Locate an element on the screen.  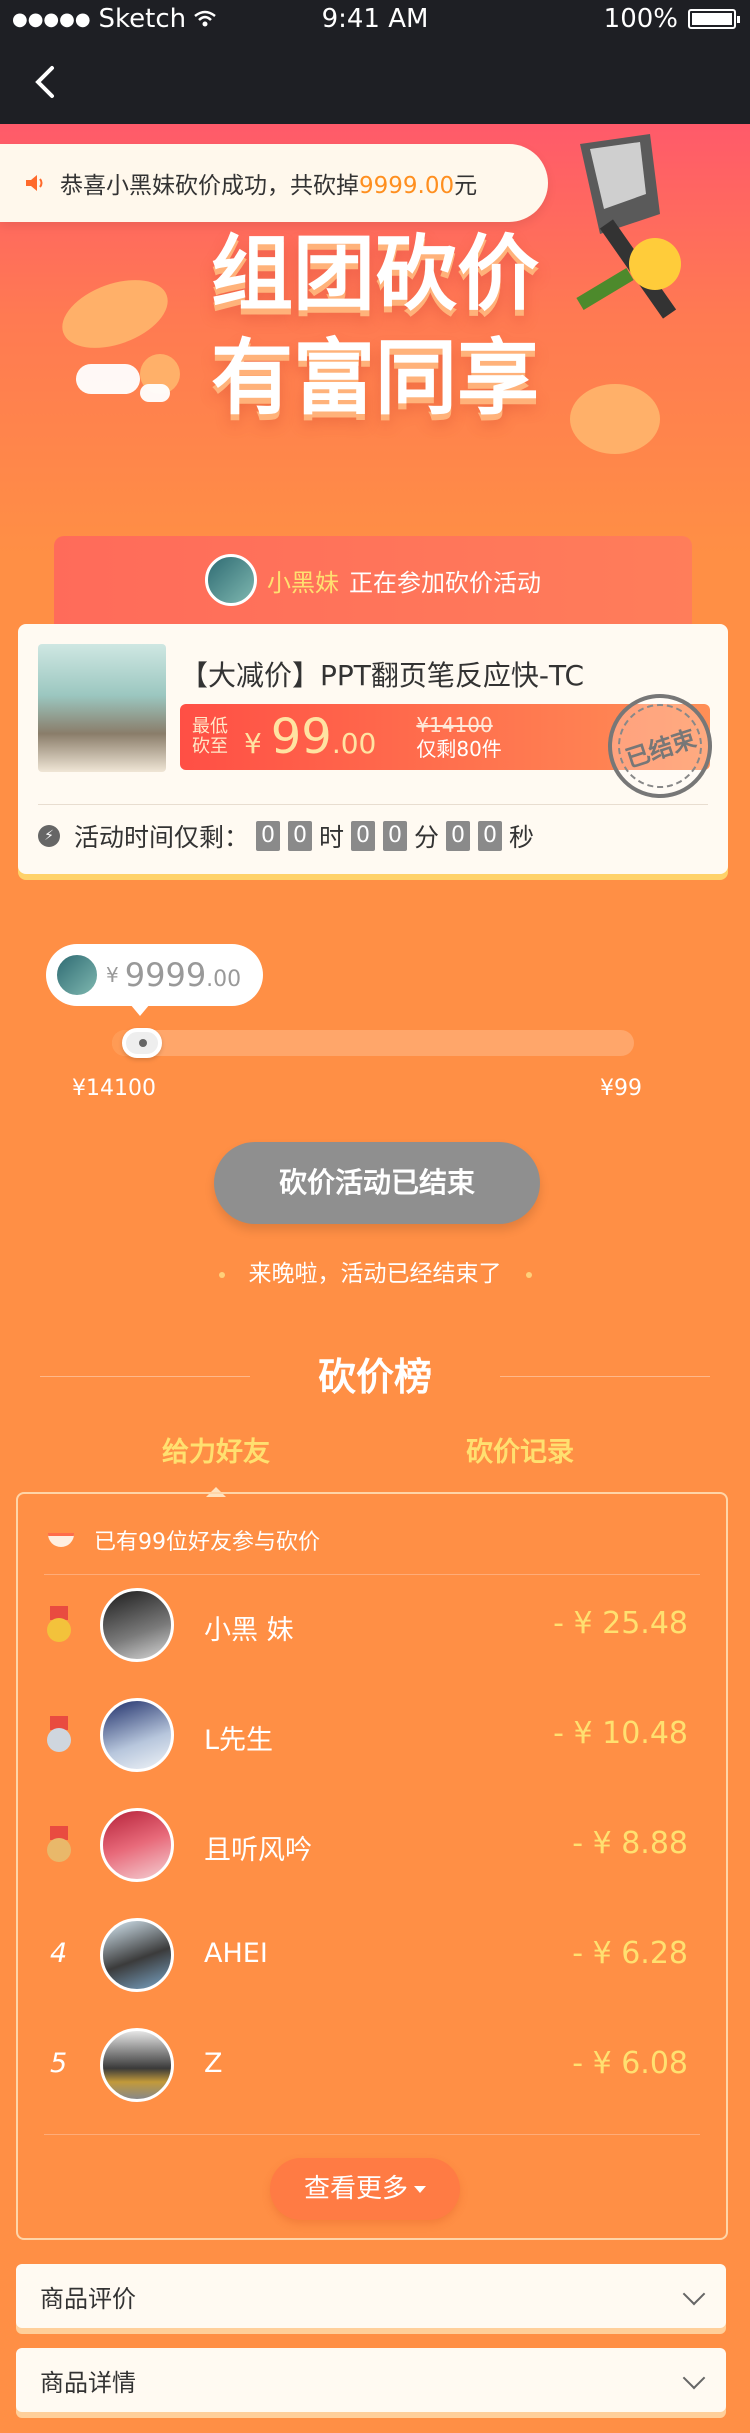
friend-amount: - ¥ 10.48 is located at coordinates (620, 1733).